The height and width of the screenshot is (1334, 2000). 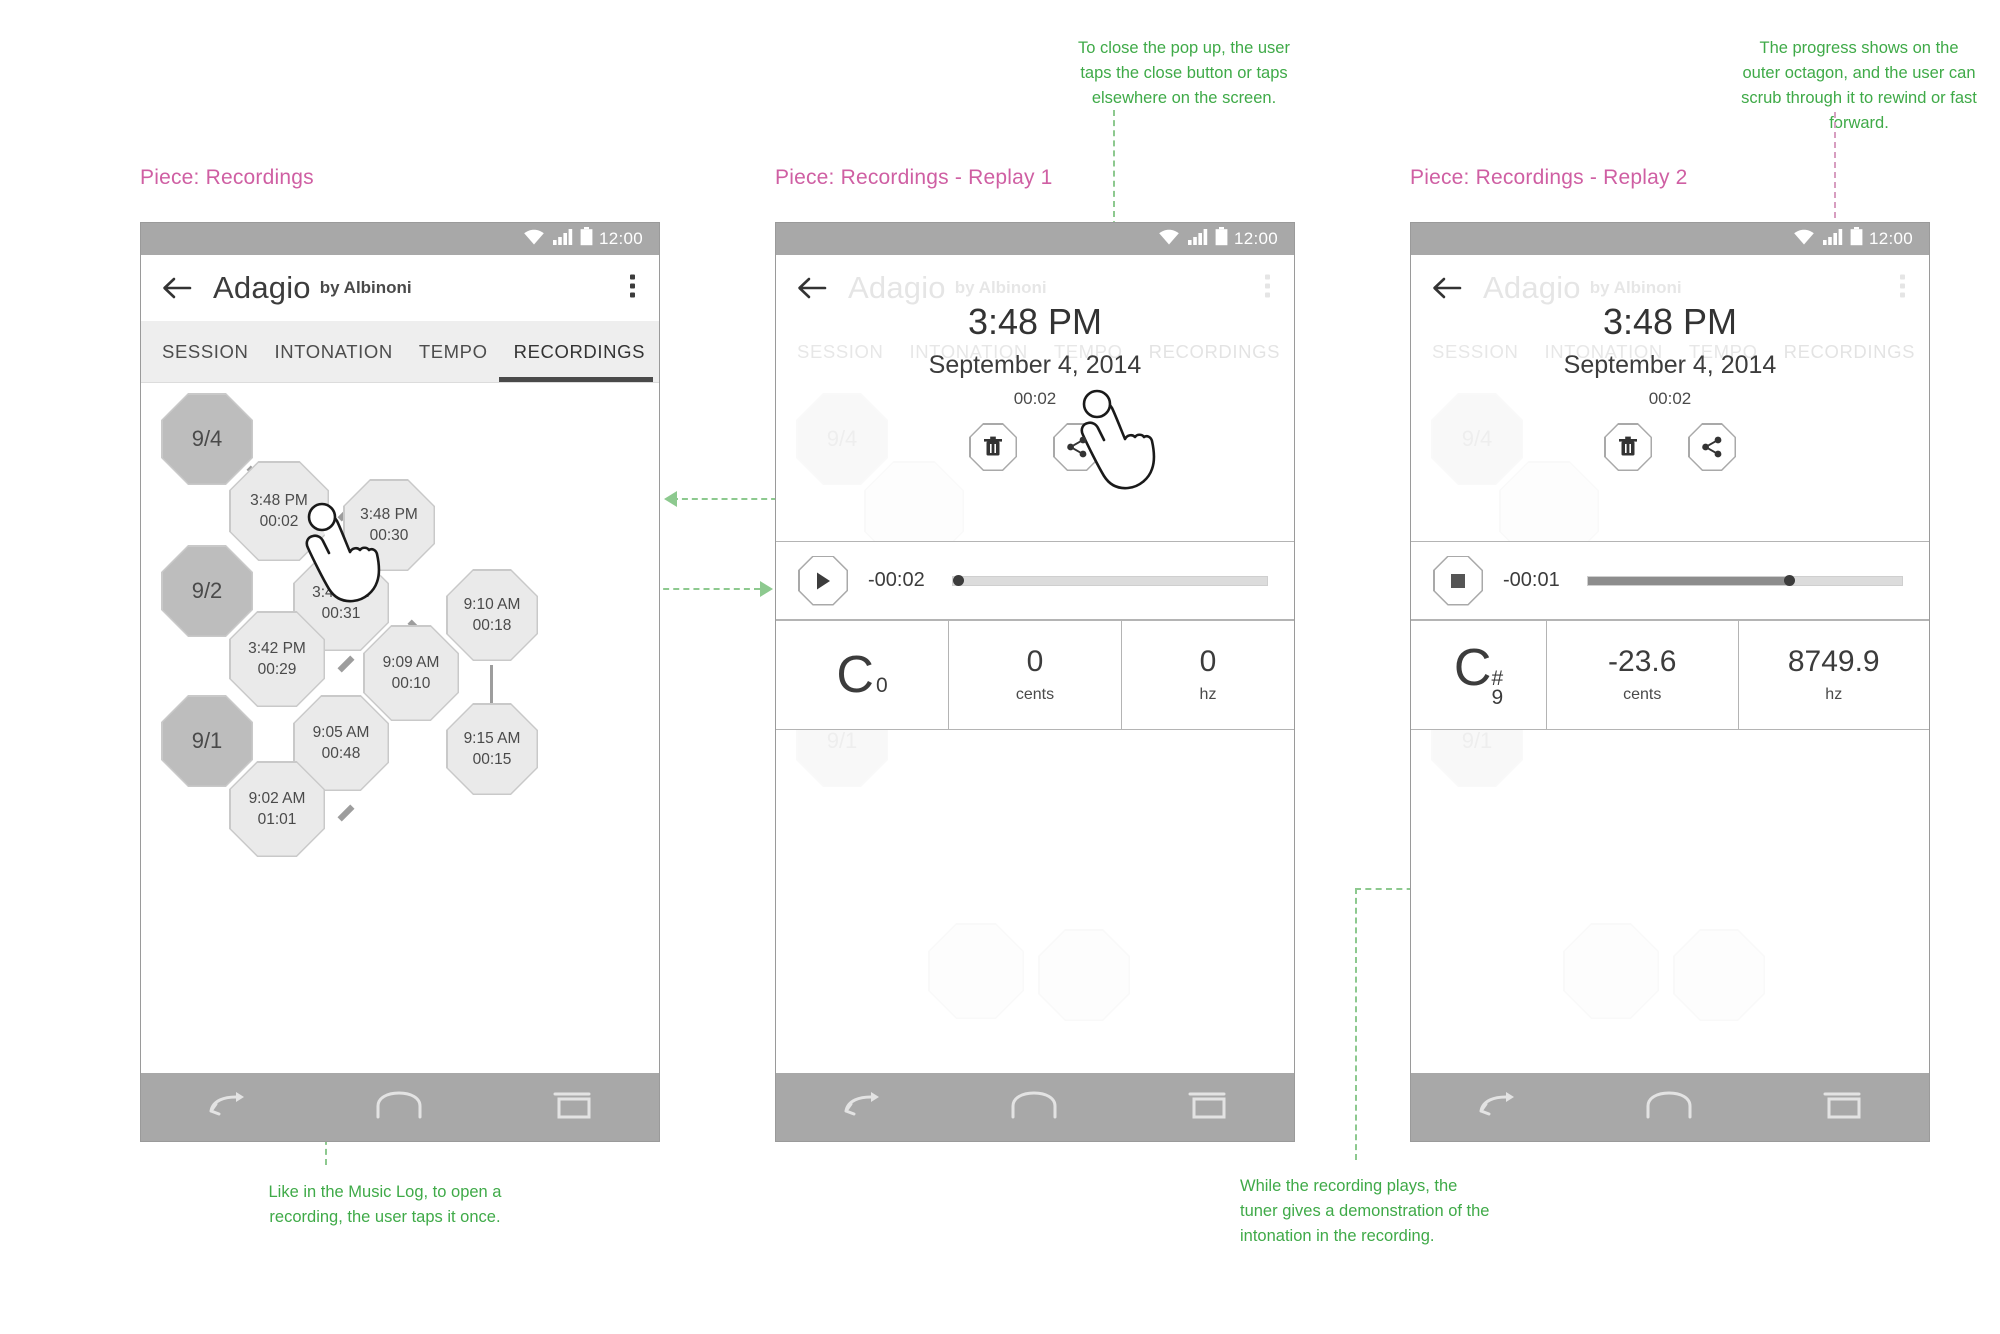 I want to click on page-subtitle: by Albinoni, so click(x=1000, y=287).